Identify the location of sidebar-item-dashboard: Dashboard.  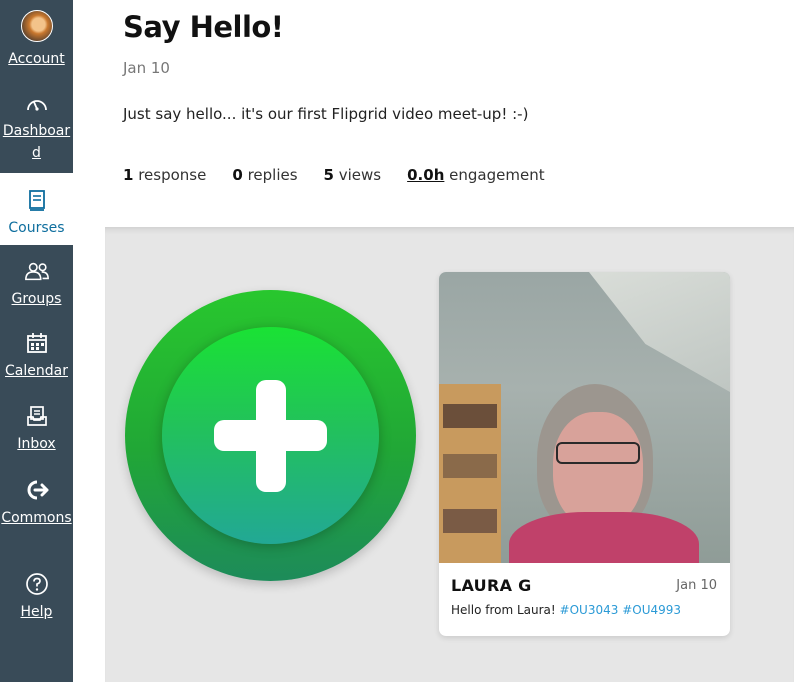
(36, 128).